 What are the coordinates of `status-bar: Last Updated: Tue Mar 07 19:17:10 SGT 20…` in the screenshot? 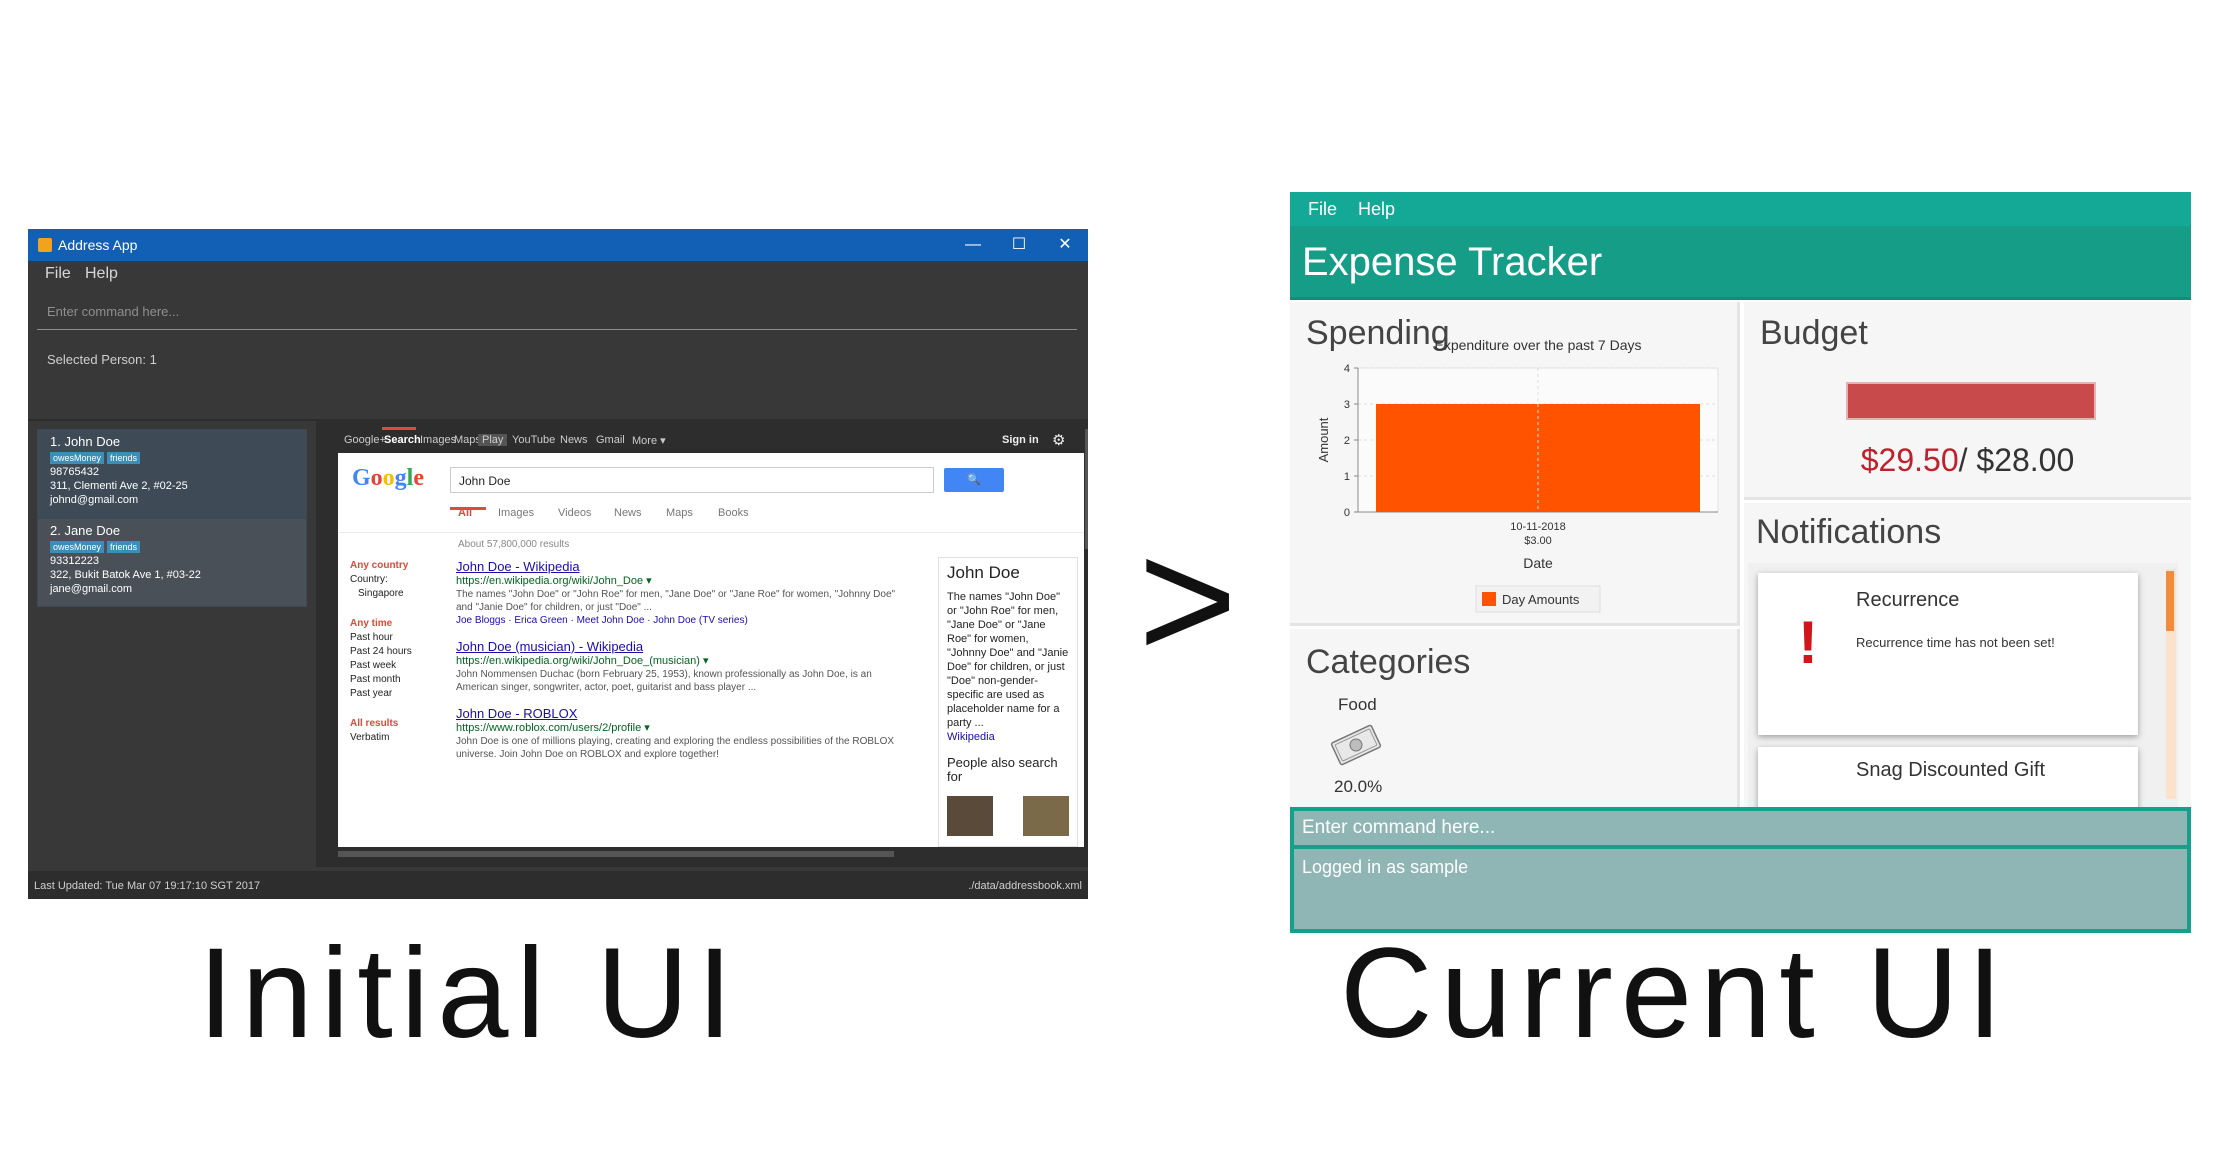 It's located at (558, 885).